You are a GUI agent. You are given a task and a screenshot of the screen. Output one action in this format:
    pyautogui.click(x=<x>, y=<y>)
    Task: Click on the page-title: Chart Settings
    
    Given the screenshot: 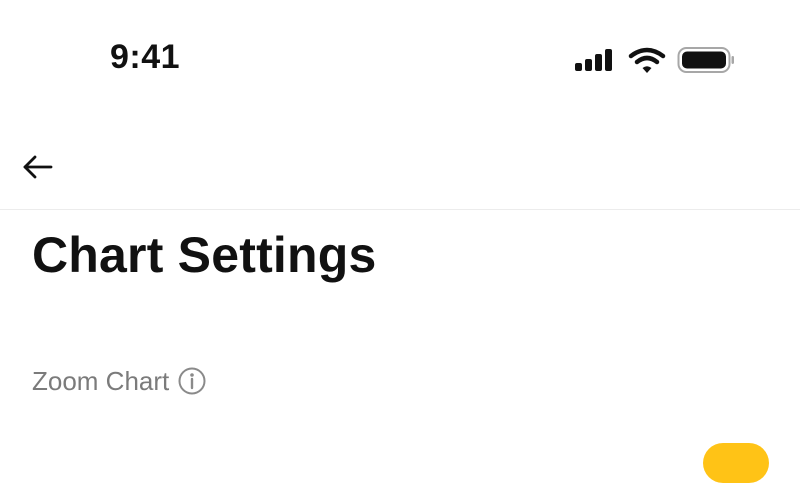 What is the action you would take?
    pyautogui.click(x=204, y=255)
    